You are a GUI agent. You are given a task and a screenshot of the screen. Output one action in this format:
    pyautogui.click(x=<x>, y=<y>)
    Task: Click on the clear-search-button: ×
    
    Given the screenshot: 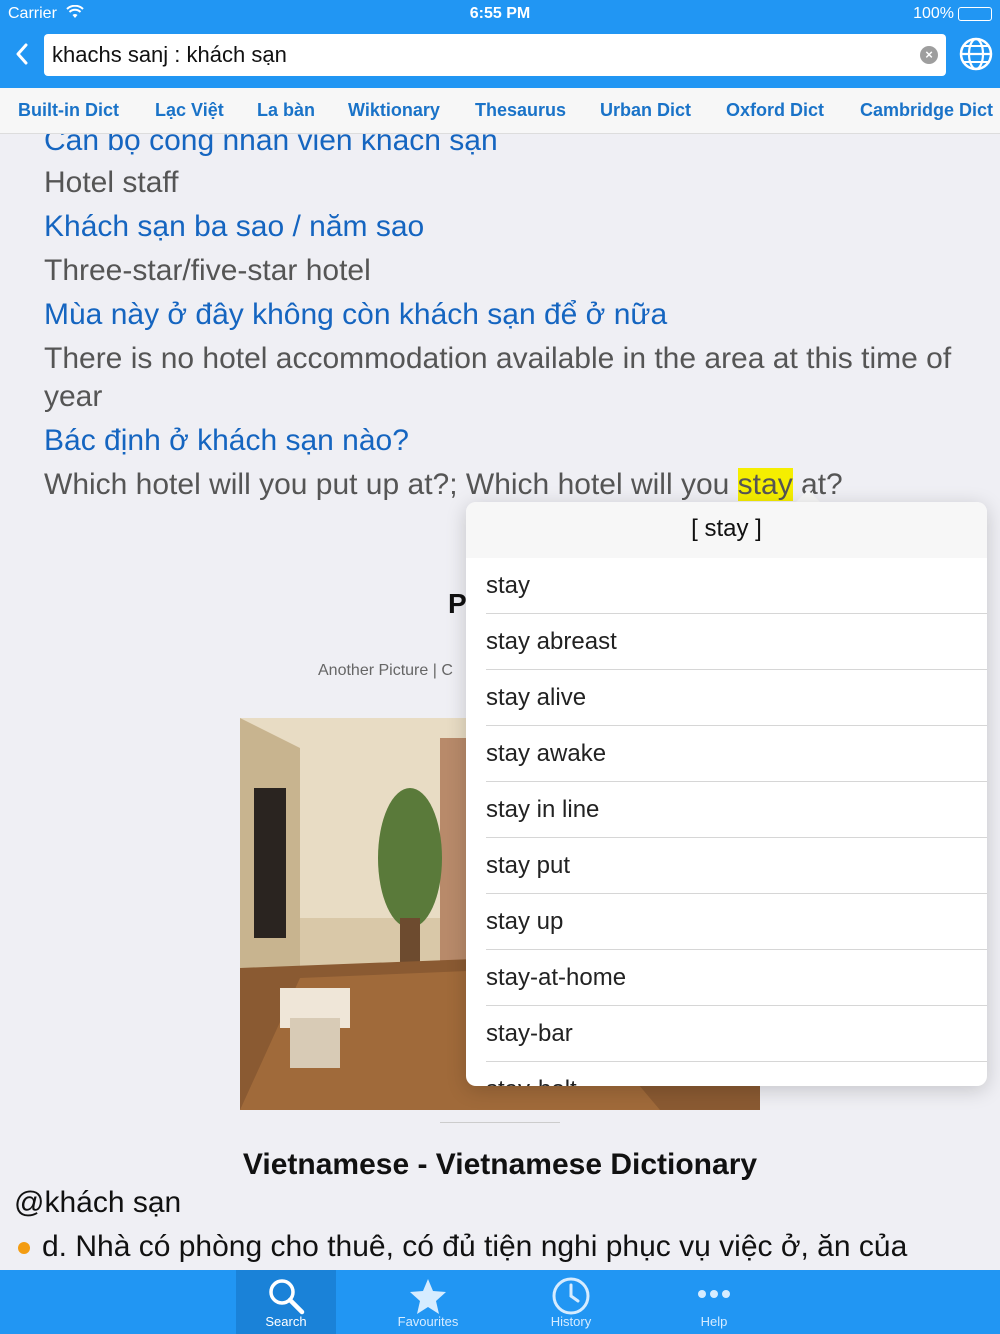 What is the action you would take?
    pyautogui.click(x=929, y=55)
    